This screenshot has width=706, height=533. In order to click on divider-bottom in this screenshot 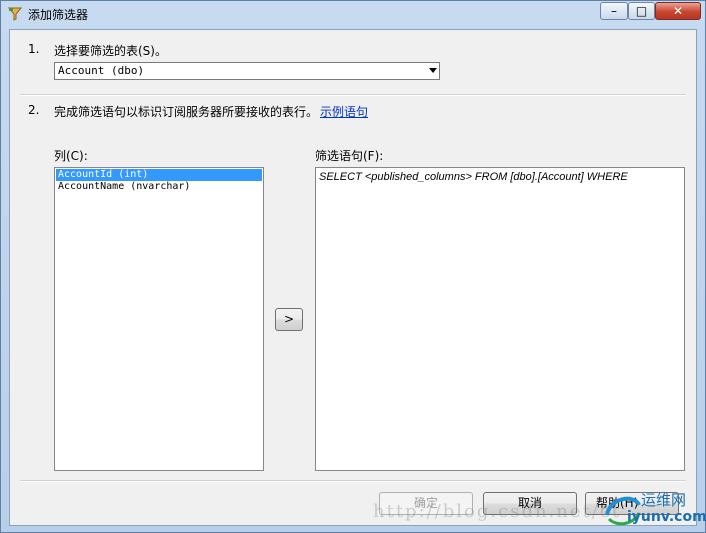, I will do `click(353, 481)`.